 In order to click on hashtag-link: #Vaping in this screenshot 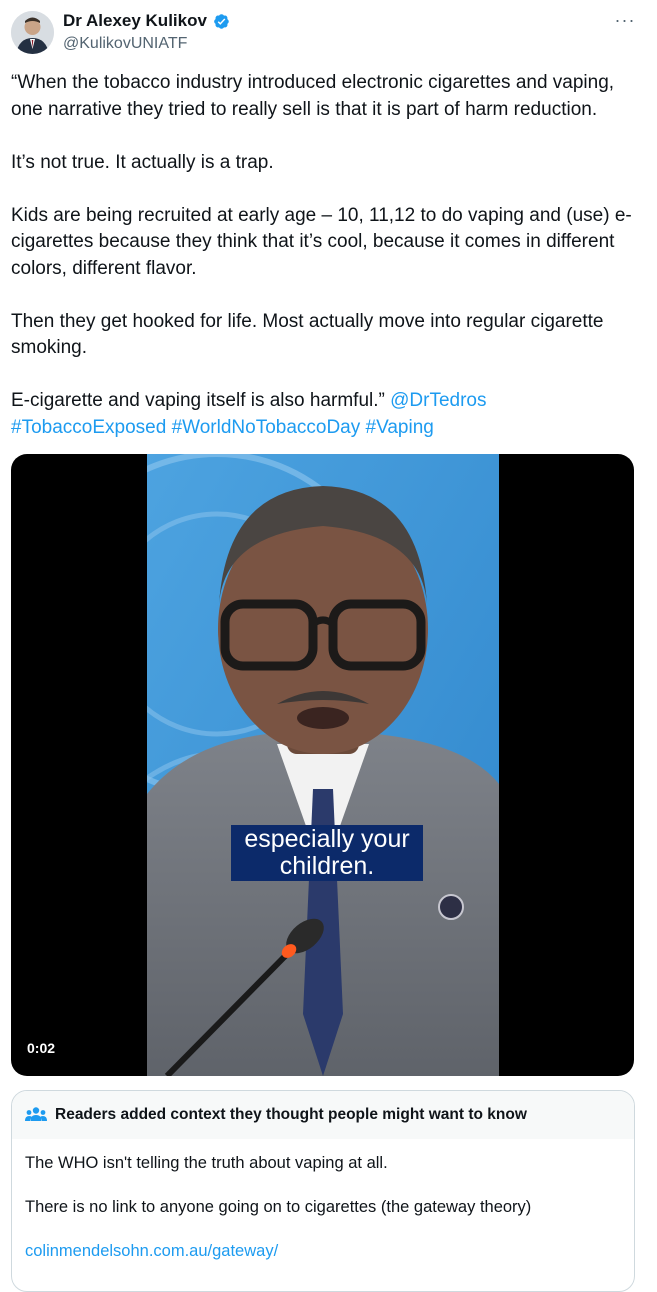, I will do `click(400, 427)`.